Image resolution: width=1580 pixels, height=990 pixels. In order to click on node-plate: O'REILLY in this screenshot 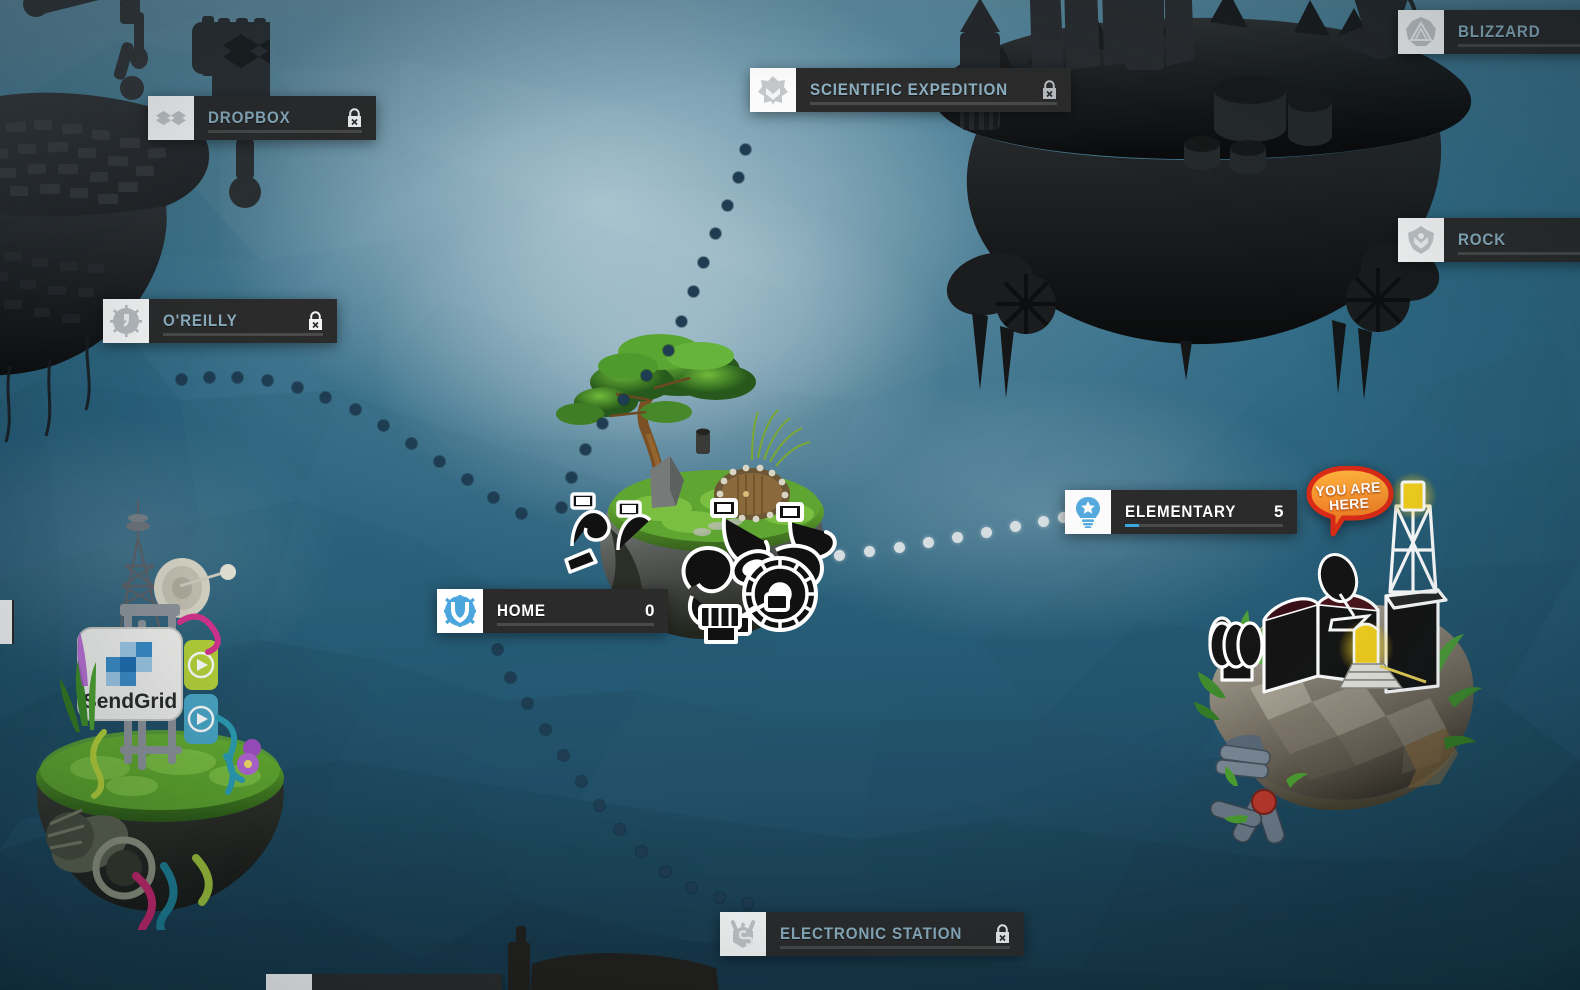, I will do `click(243, 321)`.